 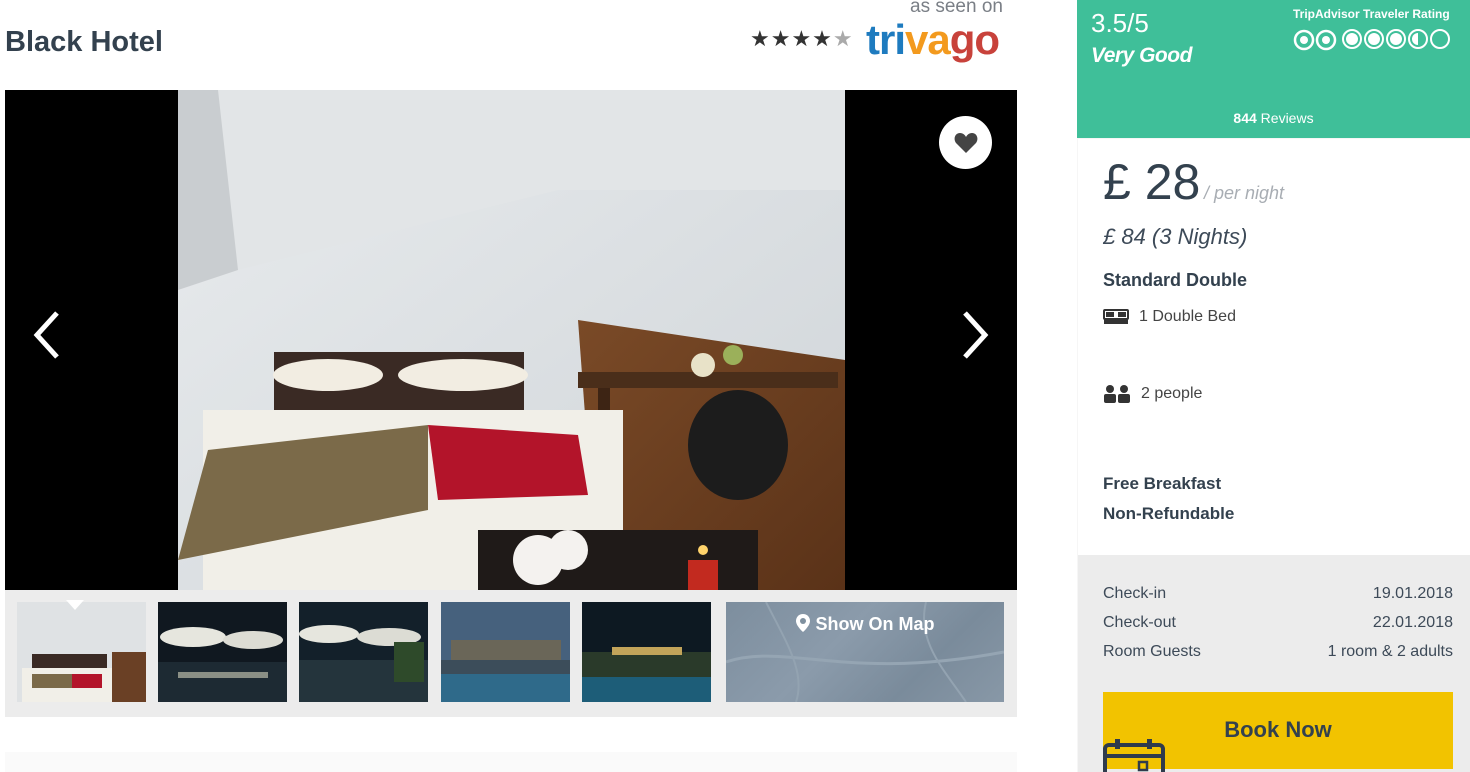 I want to click on show-on-map-label: Show On Map, so click(x=865, y=624).